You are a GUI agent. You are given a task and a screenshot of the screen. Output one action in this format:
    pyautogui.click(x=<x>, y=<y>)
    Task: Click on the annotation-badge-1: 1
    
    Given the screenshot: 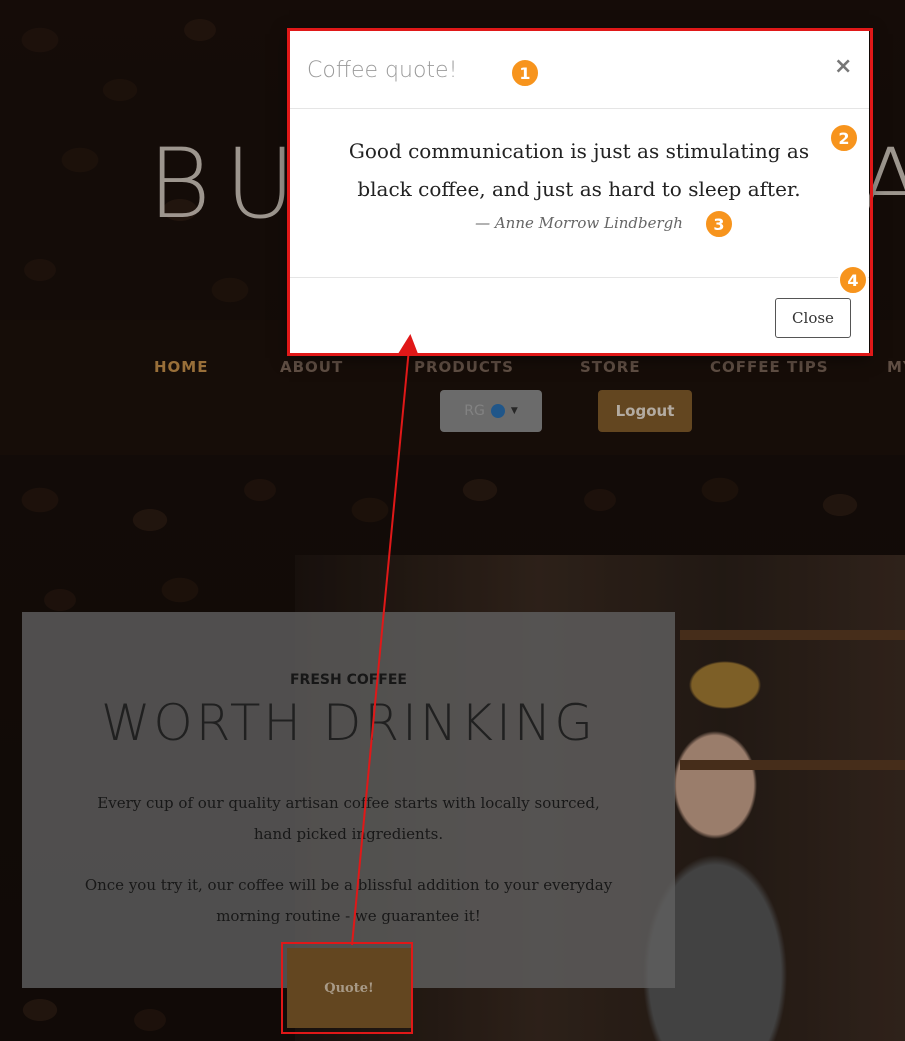 What is the action you would take?
    pyautogui.click(x=525, y=73)
    